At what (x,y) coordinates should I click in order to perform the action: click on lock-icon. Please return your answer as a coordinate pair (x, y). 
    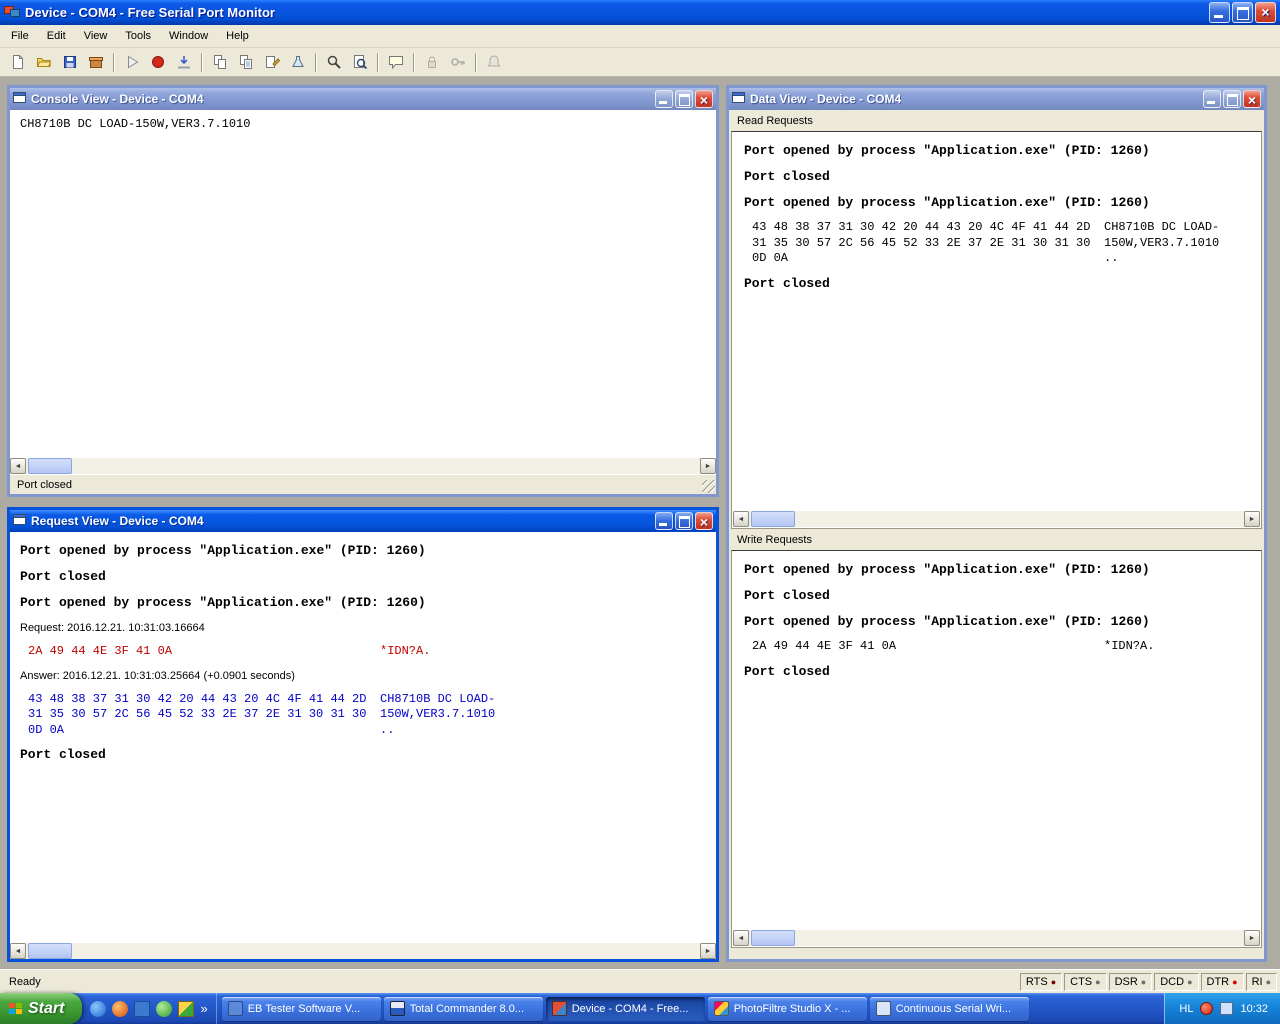
    Looking at the image, I should click on (432, 62).